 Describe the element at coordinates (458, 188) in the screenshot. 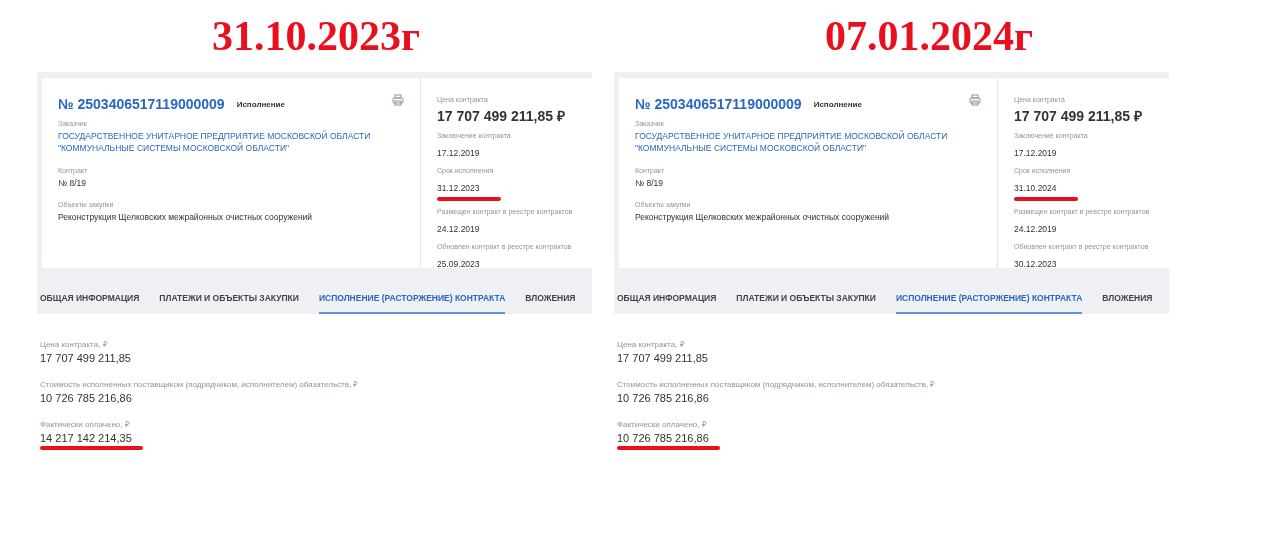

I see `field-value: 31.12.2023` at that location.